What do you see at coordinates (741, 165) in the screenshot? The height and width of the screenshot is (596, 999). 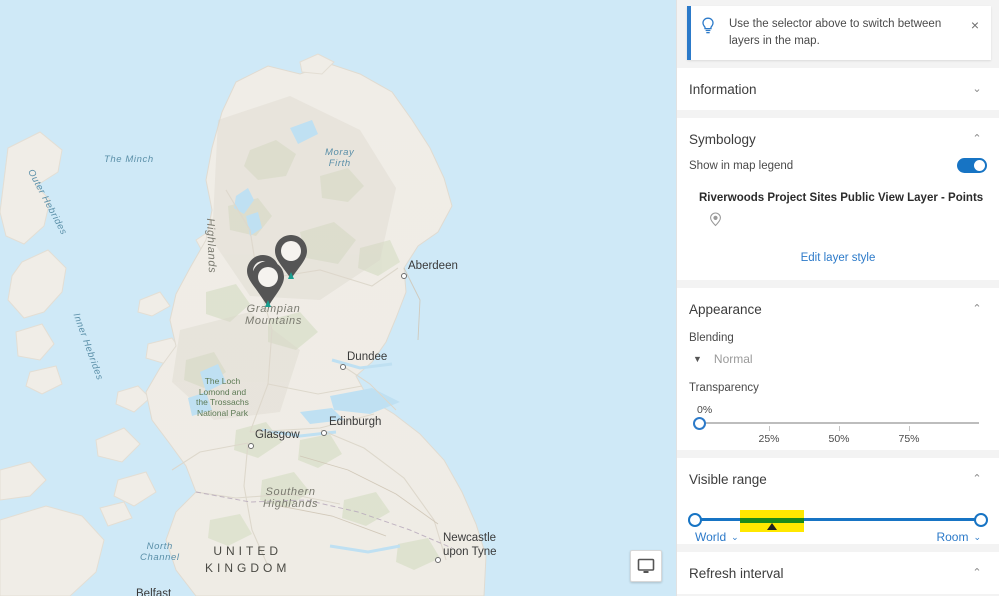 I see `show-in-map-legend-label: Show in map legend` at bounding box center [741, 165].